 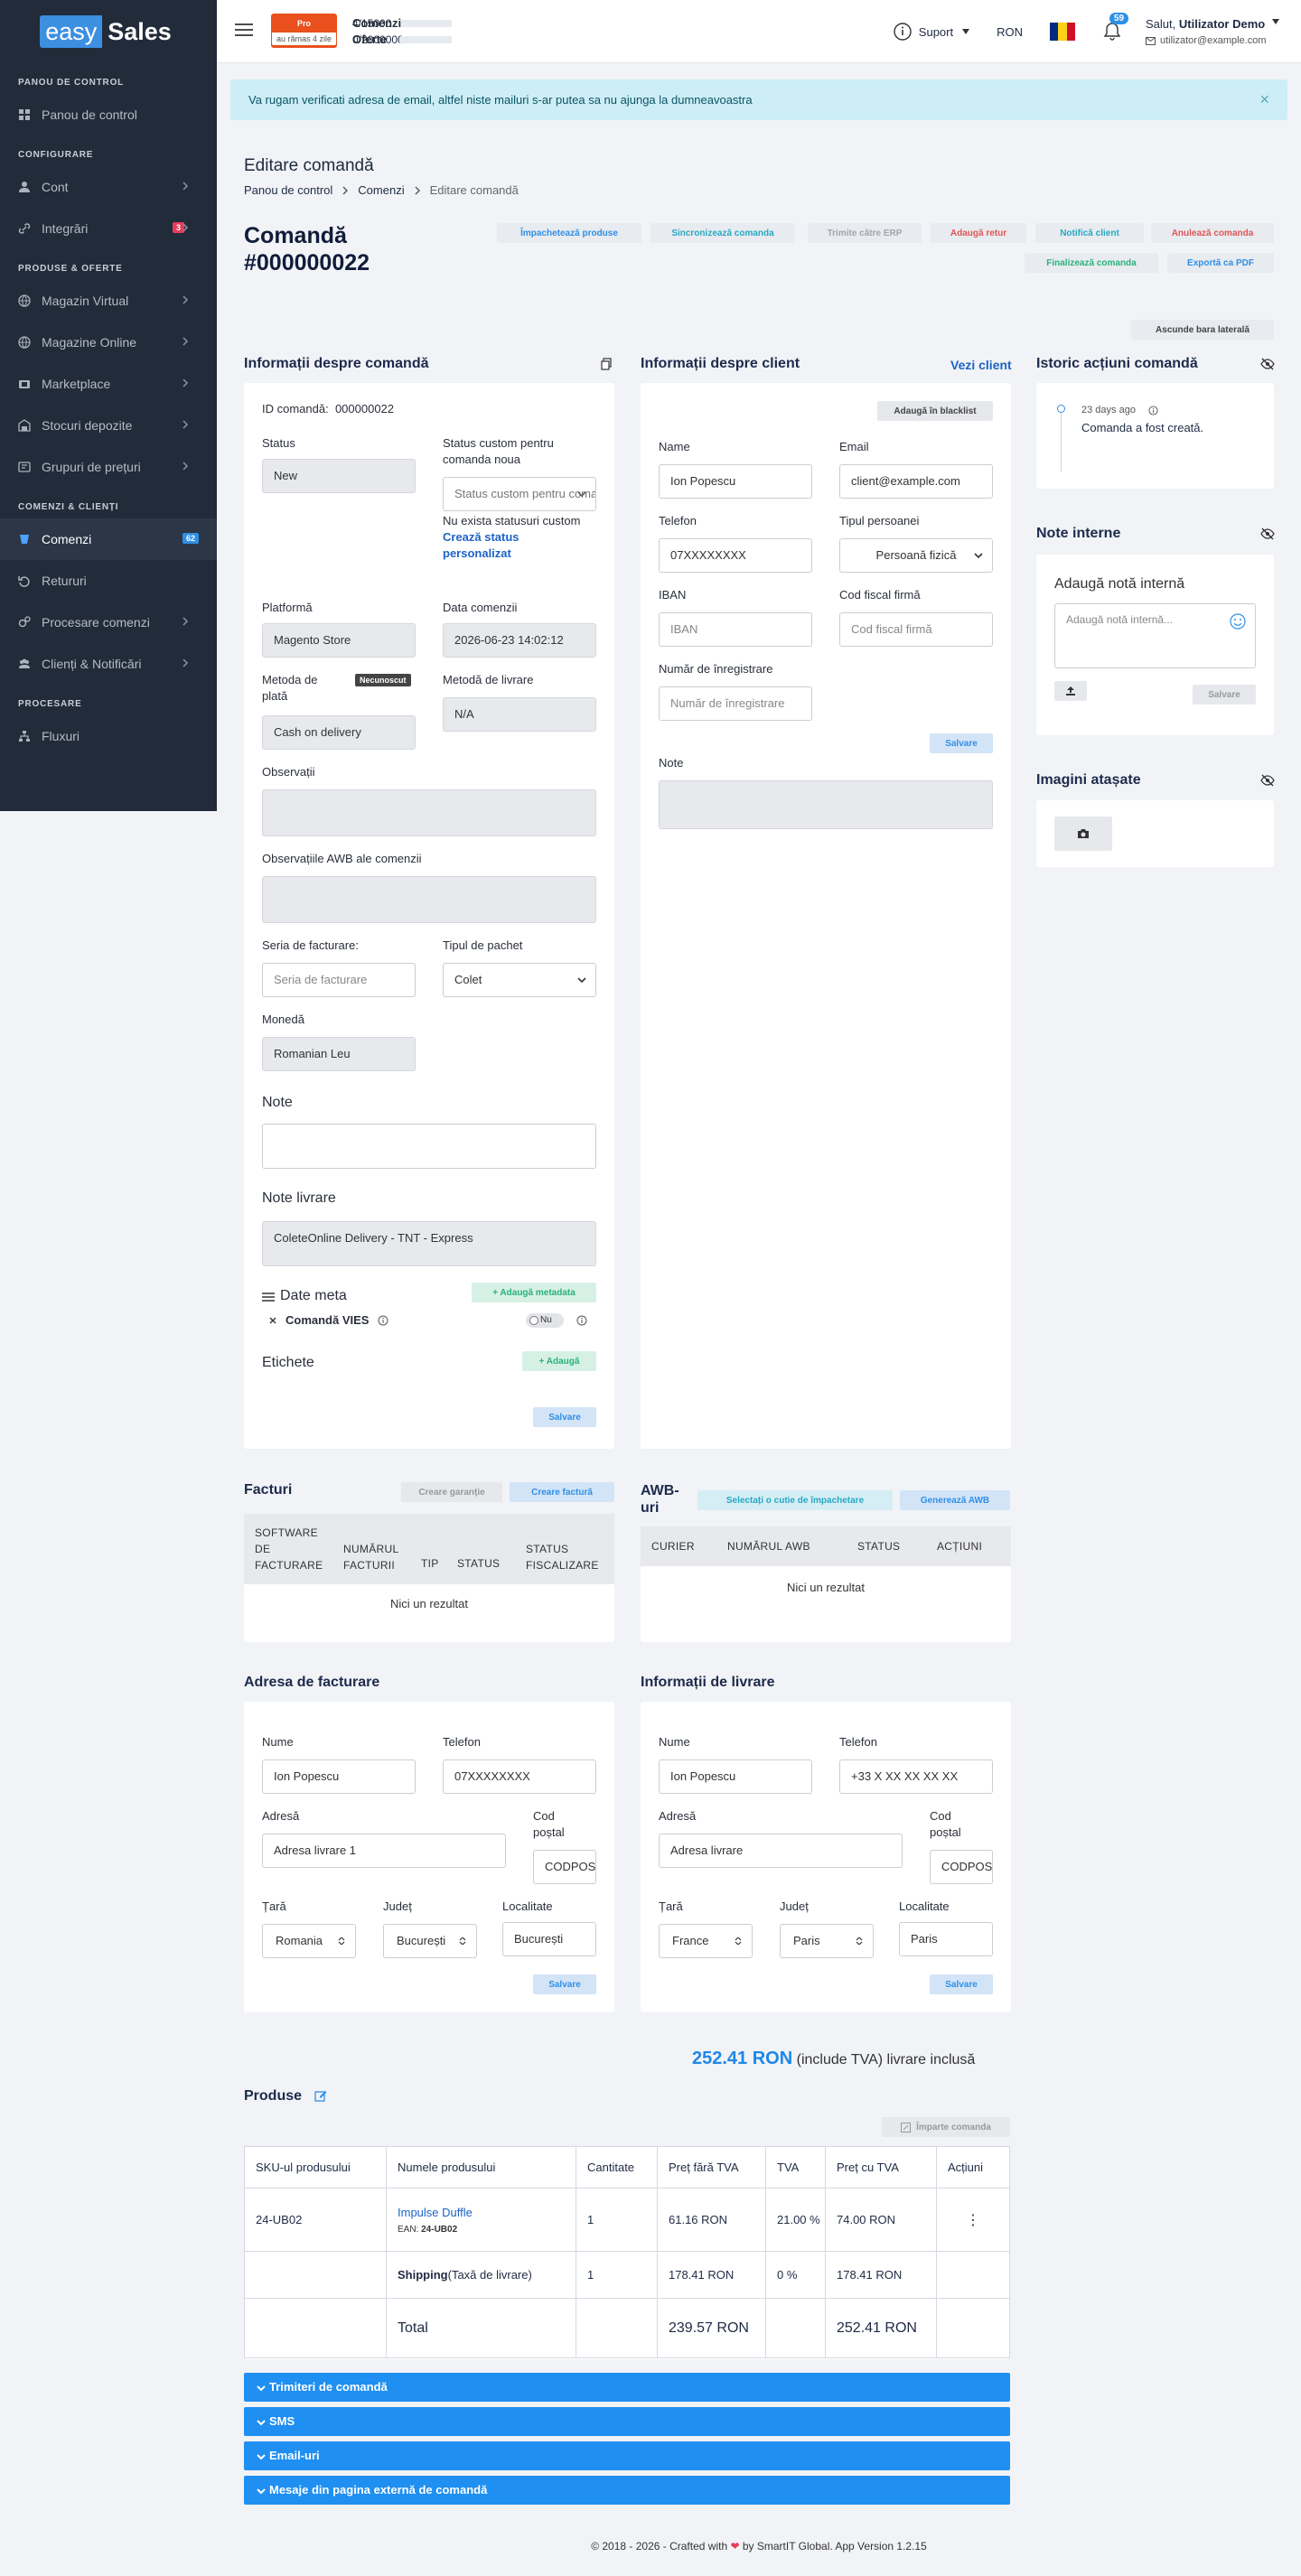 What do you see at coordinates (328, 409) in the screenshot?
I see `order-id-row: ID comandă: 000000022` at bounding box center [328, 409].